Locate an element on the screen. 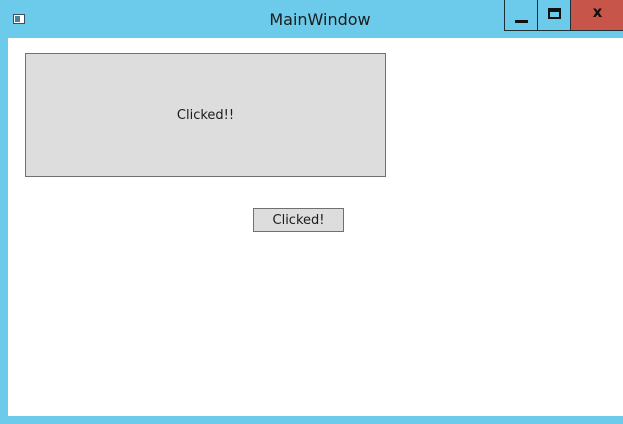 The height and width of the screenshot is (424, 623). title-bar: MainWindow x is located at coordinates (311, 19).